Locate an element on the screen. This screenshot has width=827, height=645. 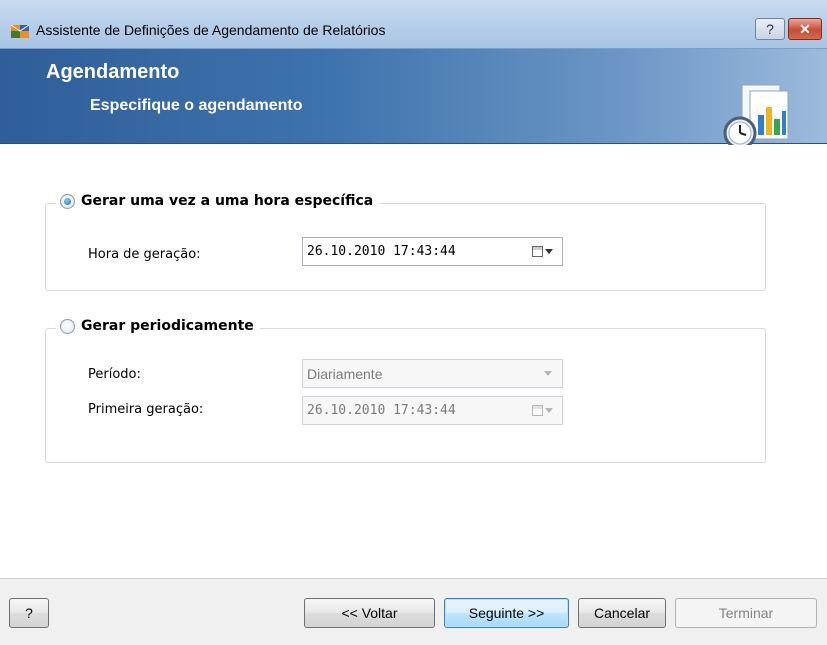
first-generation-datetime-picker: 26.10.2010 17:43:44 is located at coordinates (432, 410).